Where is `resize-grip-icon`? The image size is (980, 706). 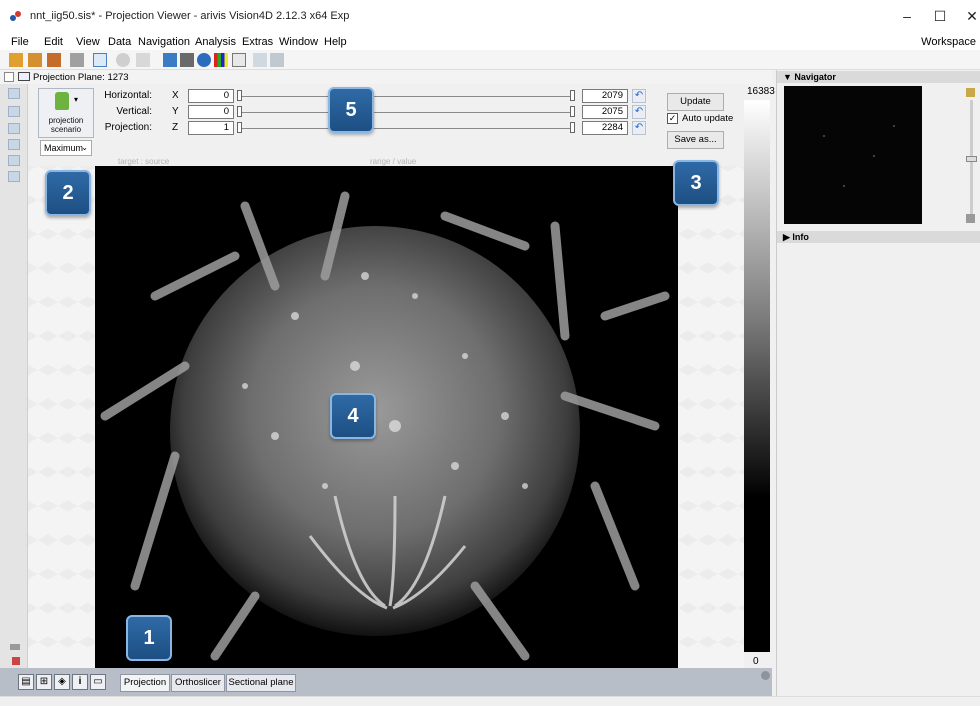
resize-grip-icon is located at coordinates (765, 675).